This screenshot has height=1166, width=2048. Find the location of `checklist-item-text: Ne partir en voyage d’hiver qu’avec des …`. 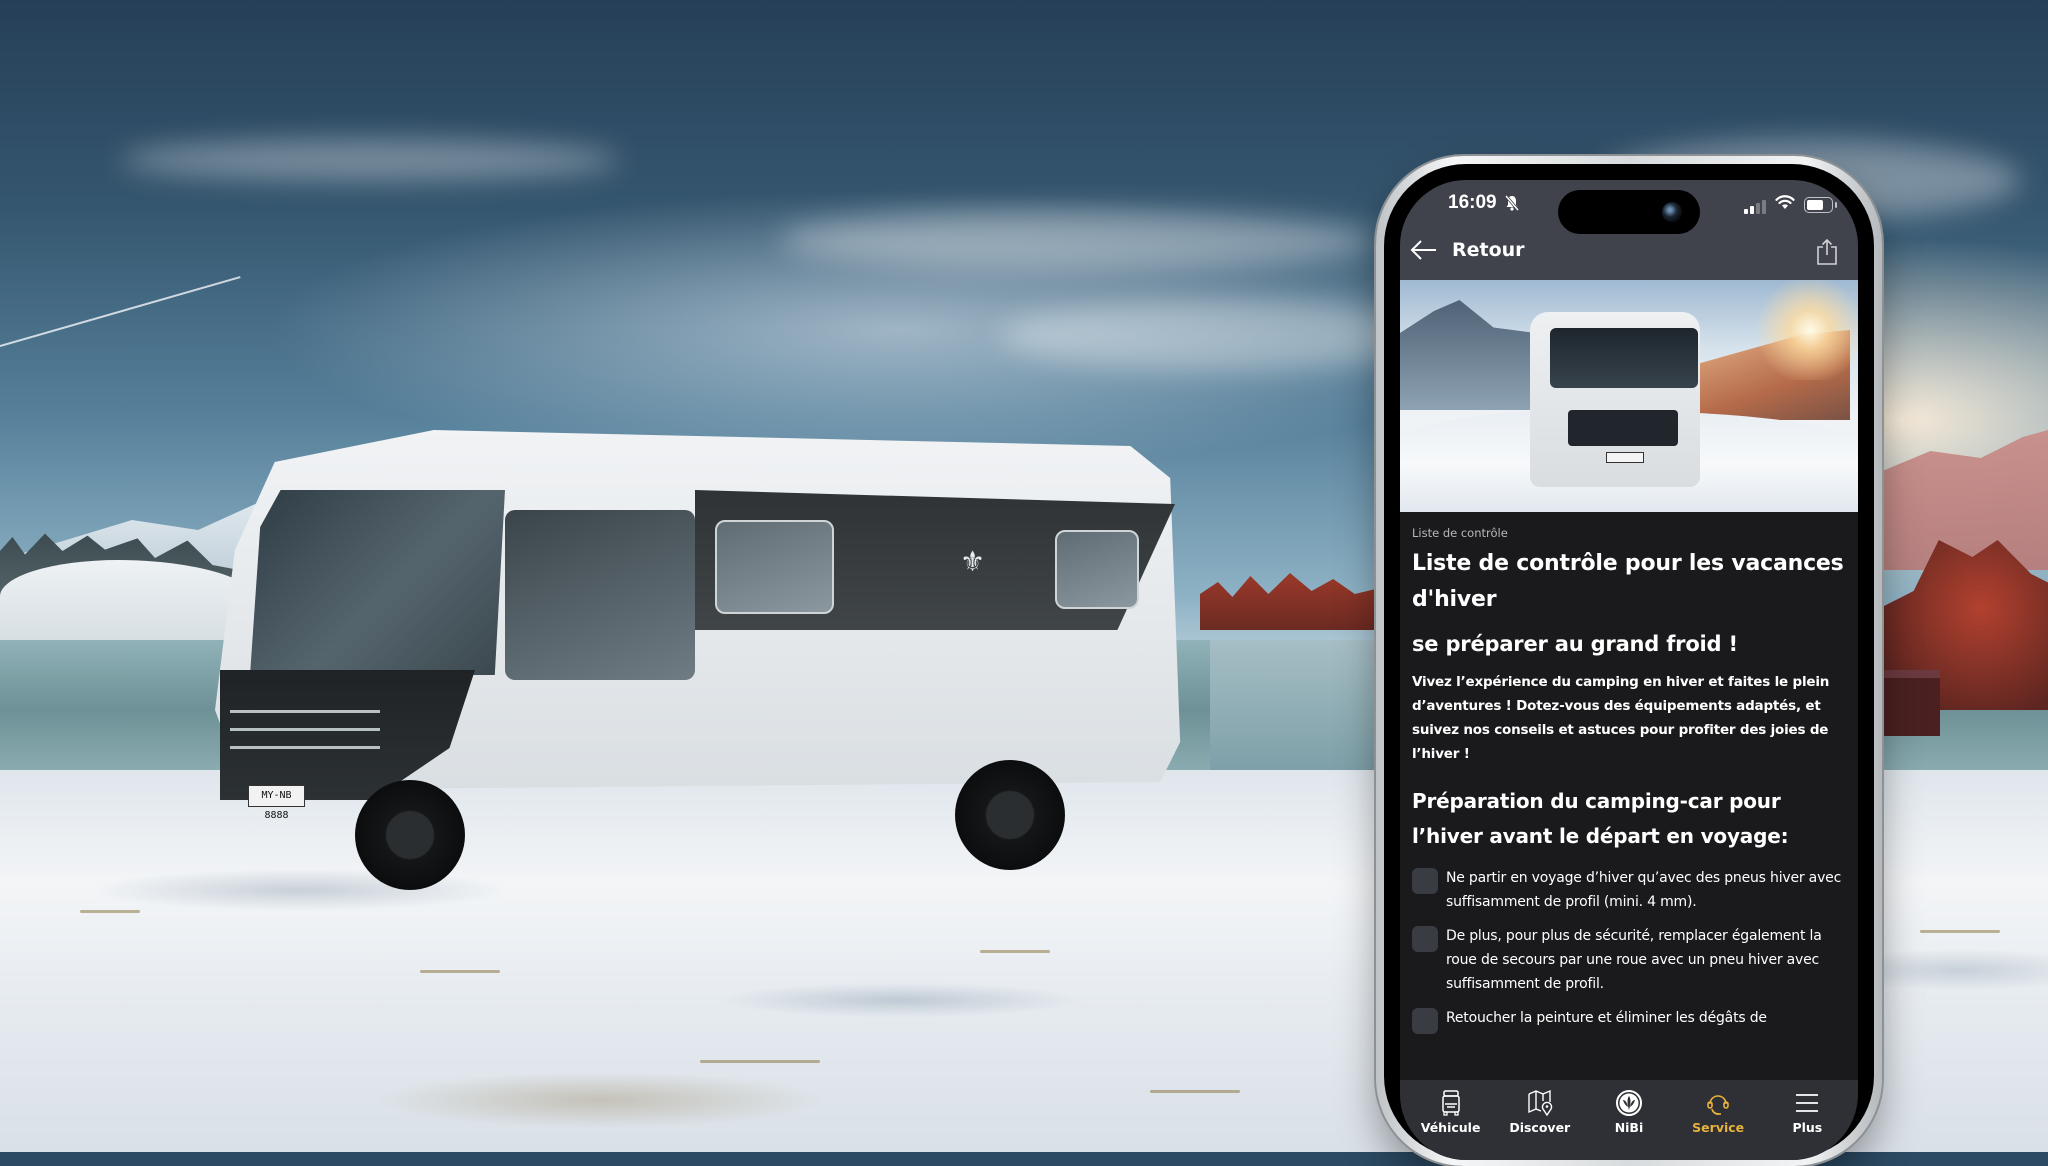

checklist-item-text: Ne partir en voyage d’hiver qu’avec des … is located at coordinates (1644, 890).